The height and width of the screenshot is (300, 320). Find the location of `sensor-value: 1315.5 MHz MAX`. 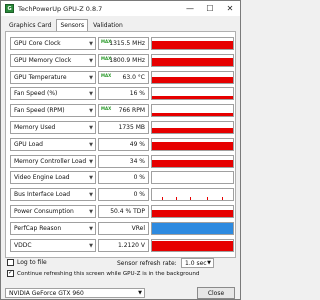

sensor-value: 1315.5 MHz MAX is located at coordinates (123, 43).